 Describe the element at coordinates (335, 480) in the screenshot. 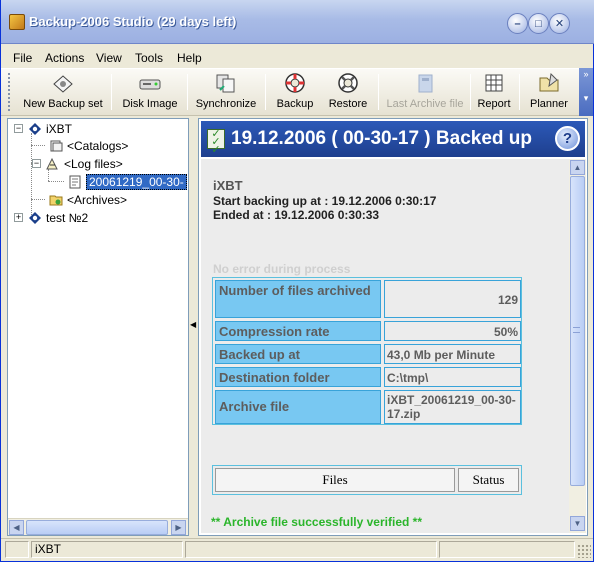

I see `files-column-header: Files` at that location.